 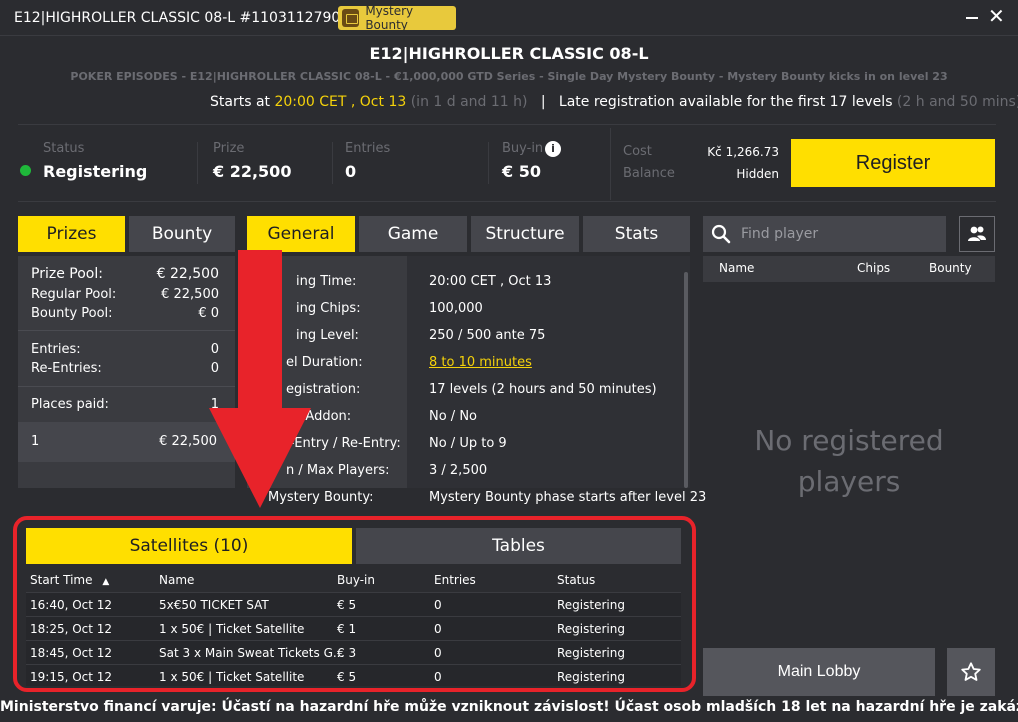 I want to click on sat-name: 5x€50 TICKET SAT, so click(x=214, y=605).